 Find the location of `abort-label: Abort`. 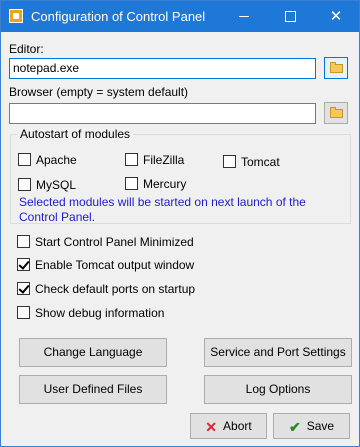

abort-label: Abort is located at coordinates (237, 426).